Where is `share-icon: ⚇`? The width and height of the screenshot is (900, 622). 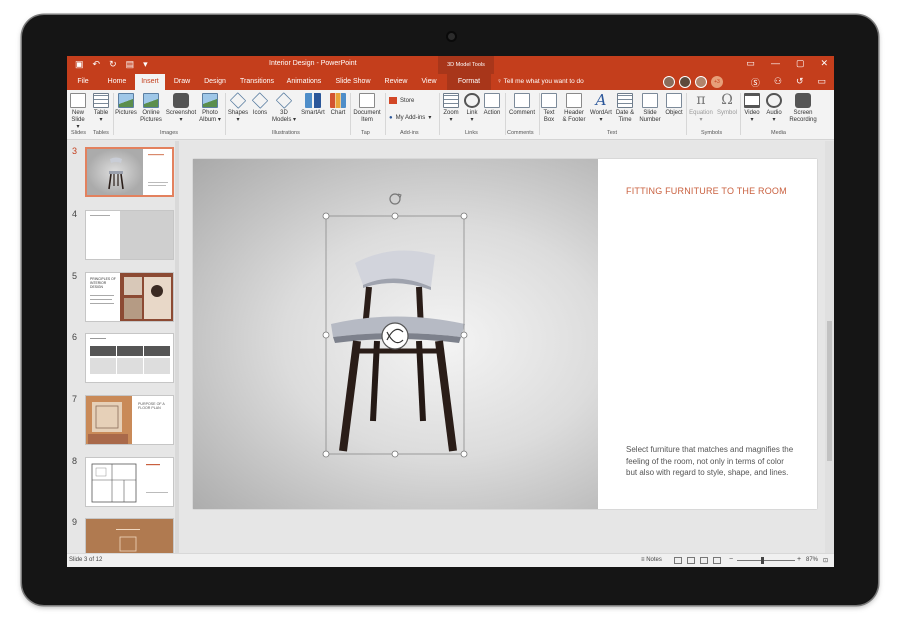 share-icon: ⚇ is located at coordinates (778, 82).